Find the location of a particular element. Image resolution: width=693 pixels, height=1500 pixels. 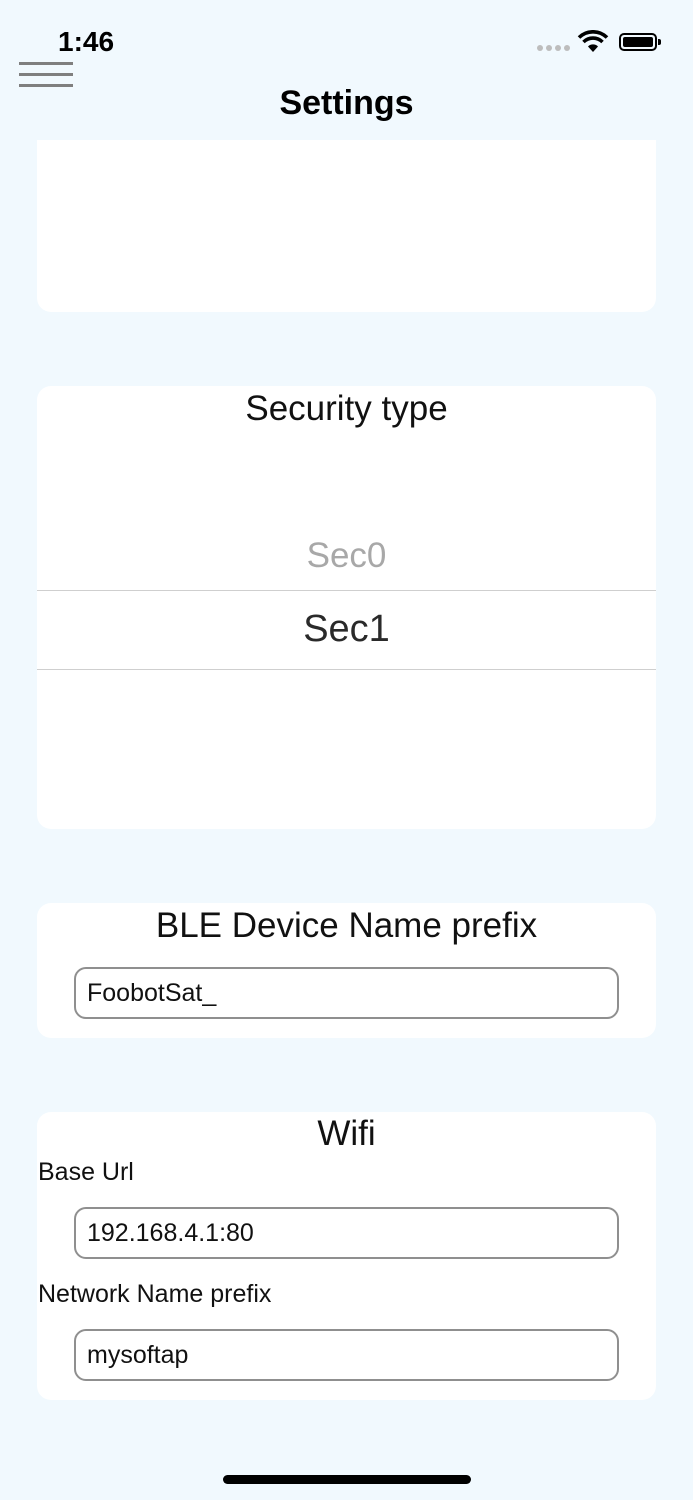

page-title: Settings is located at coordinates (346, 103).